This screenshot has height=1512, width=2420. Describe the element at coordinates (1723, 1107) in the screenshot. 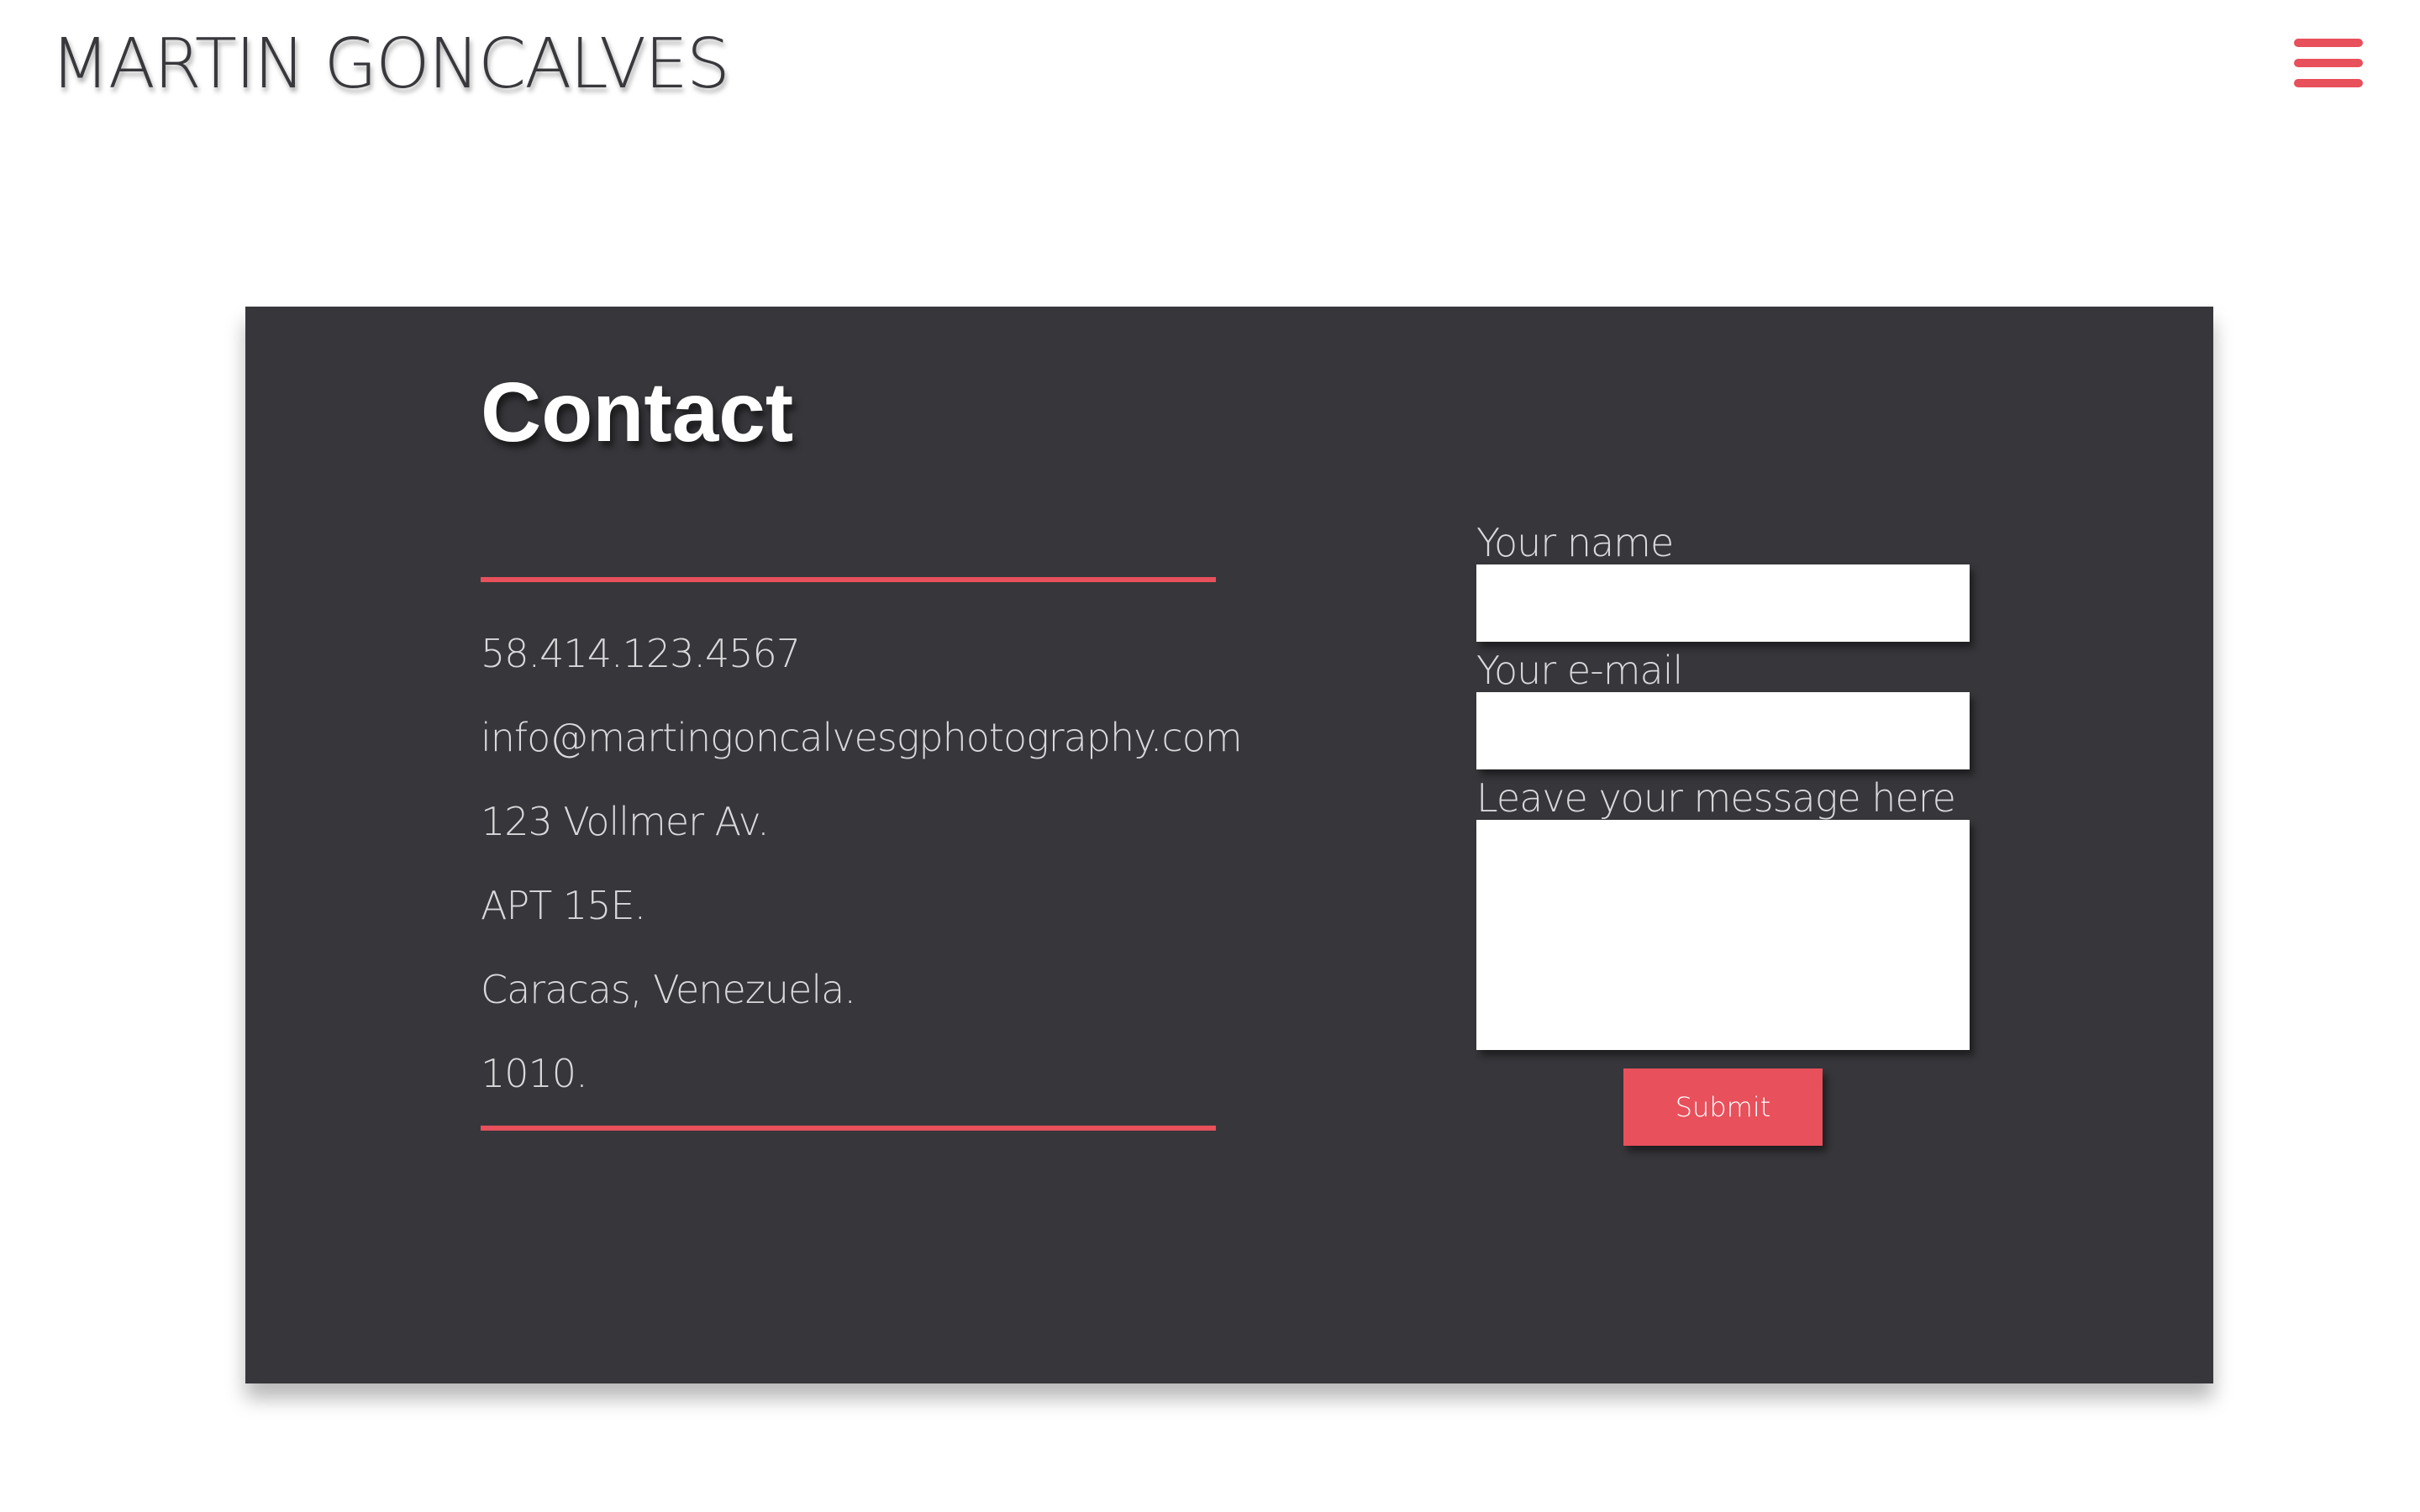

I see `submit-button: Submit` at that location.